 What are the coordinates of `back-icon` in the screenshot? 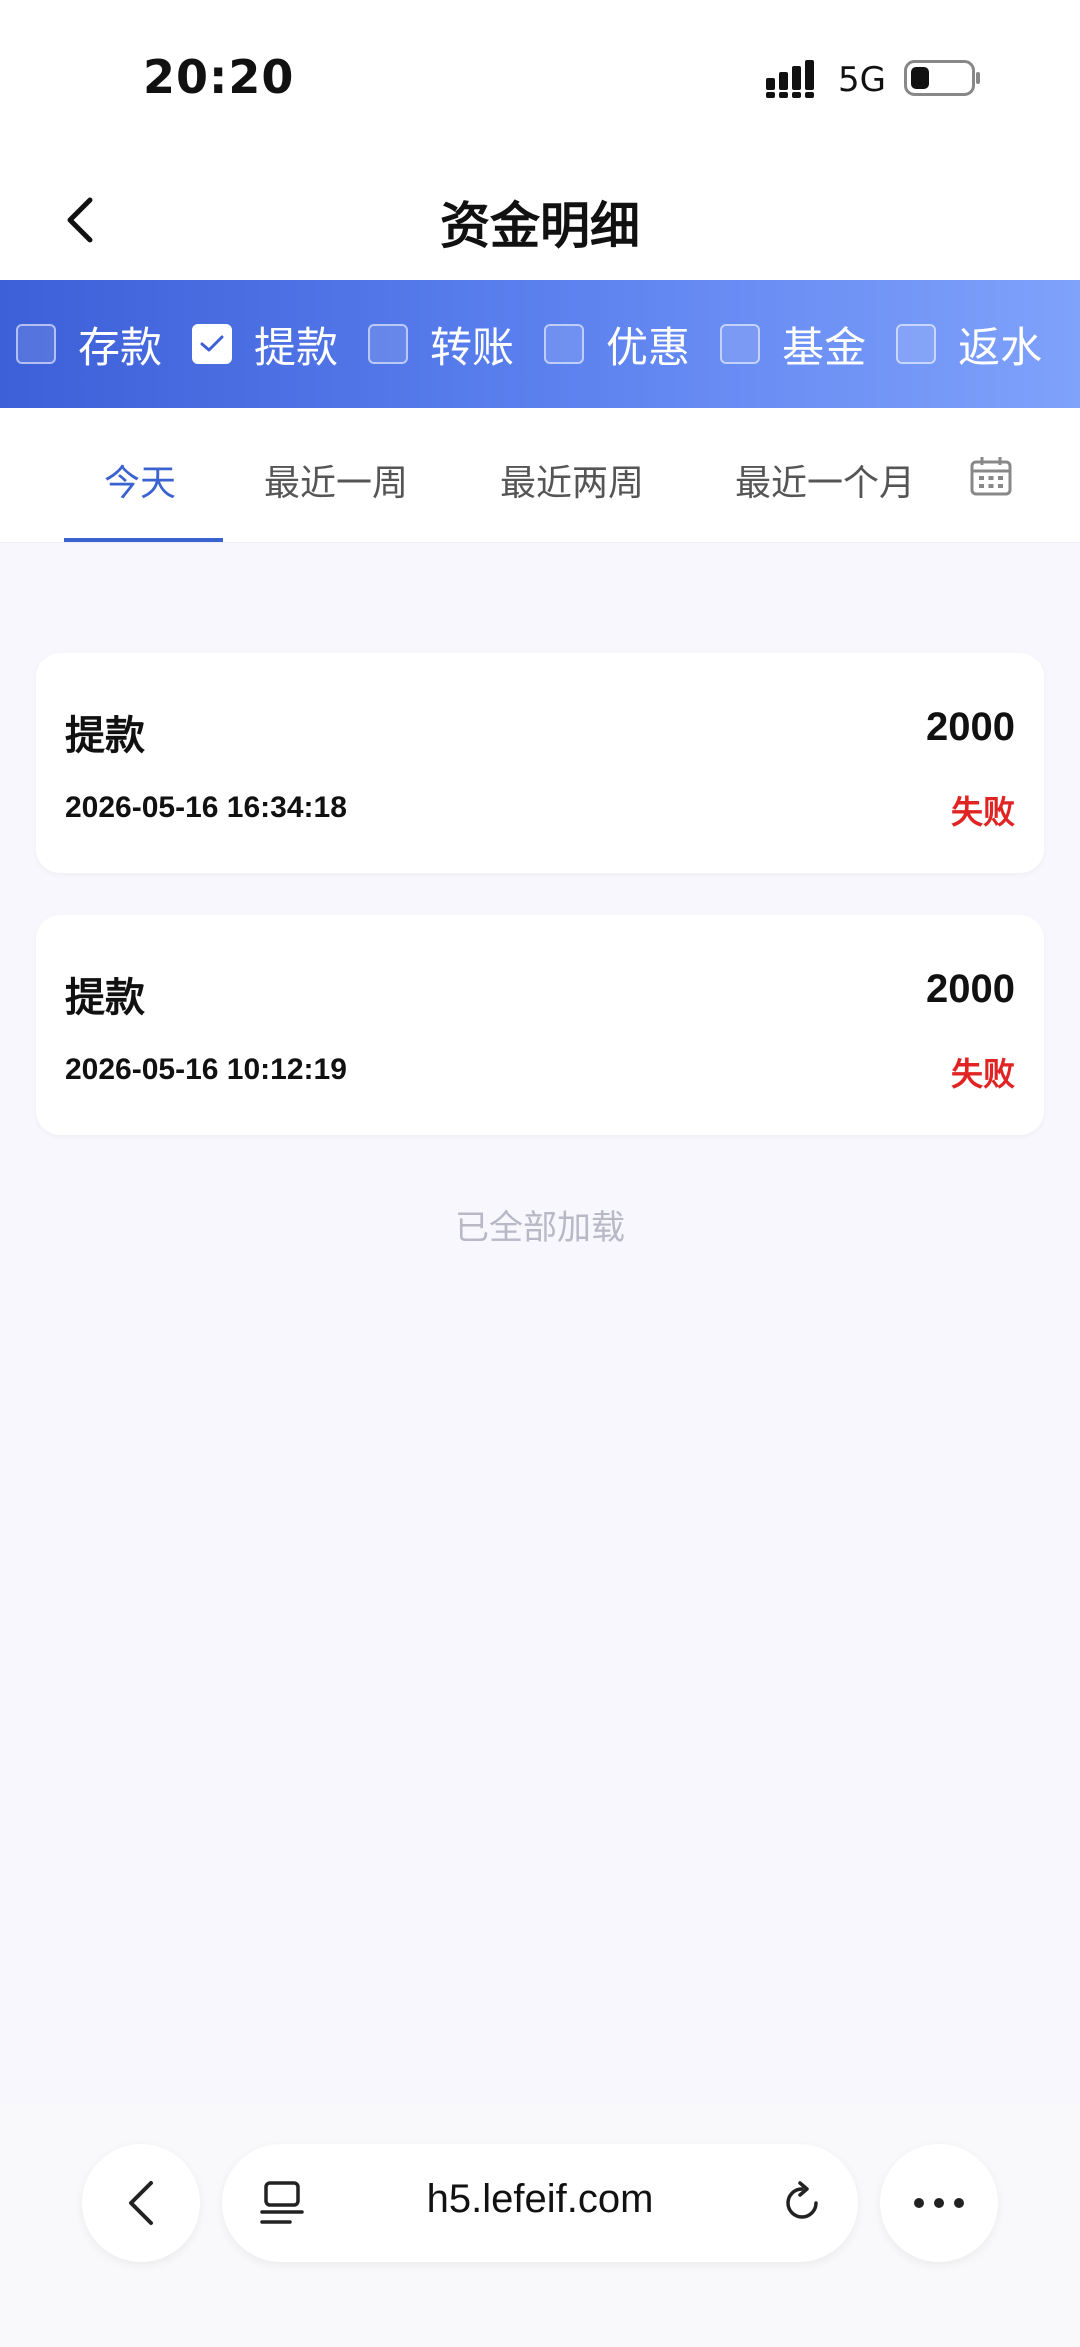 It's located at (141, 2203).